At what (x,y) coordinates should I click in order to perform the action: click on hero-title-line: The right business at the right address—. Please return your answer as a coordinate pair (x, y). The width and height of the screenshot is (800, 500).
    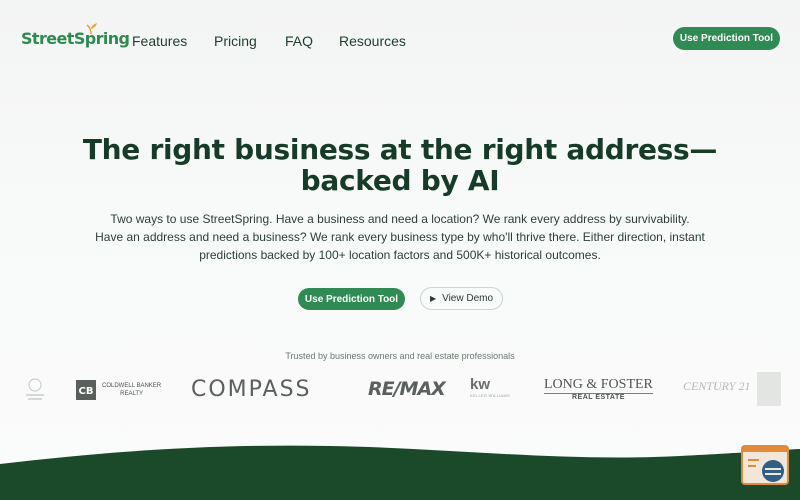
    Looking at the image, I should click on (400, 149).